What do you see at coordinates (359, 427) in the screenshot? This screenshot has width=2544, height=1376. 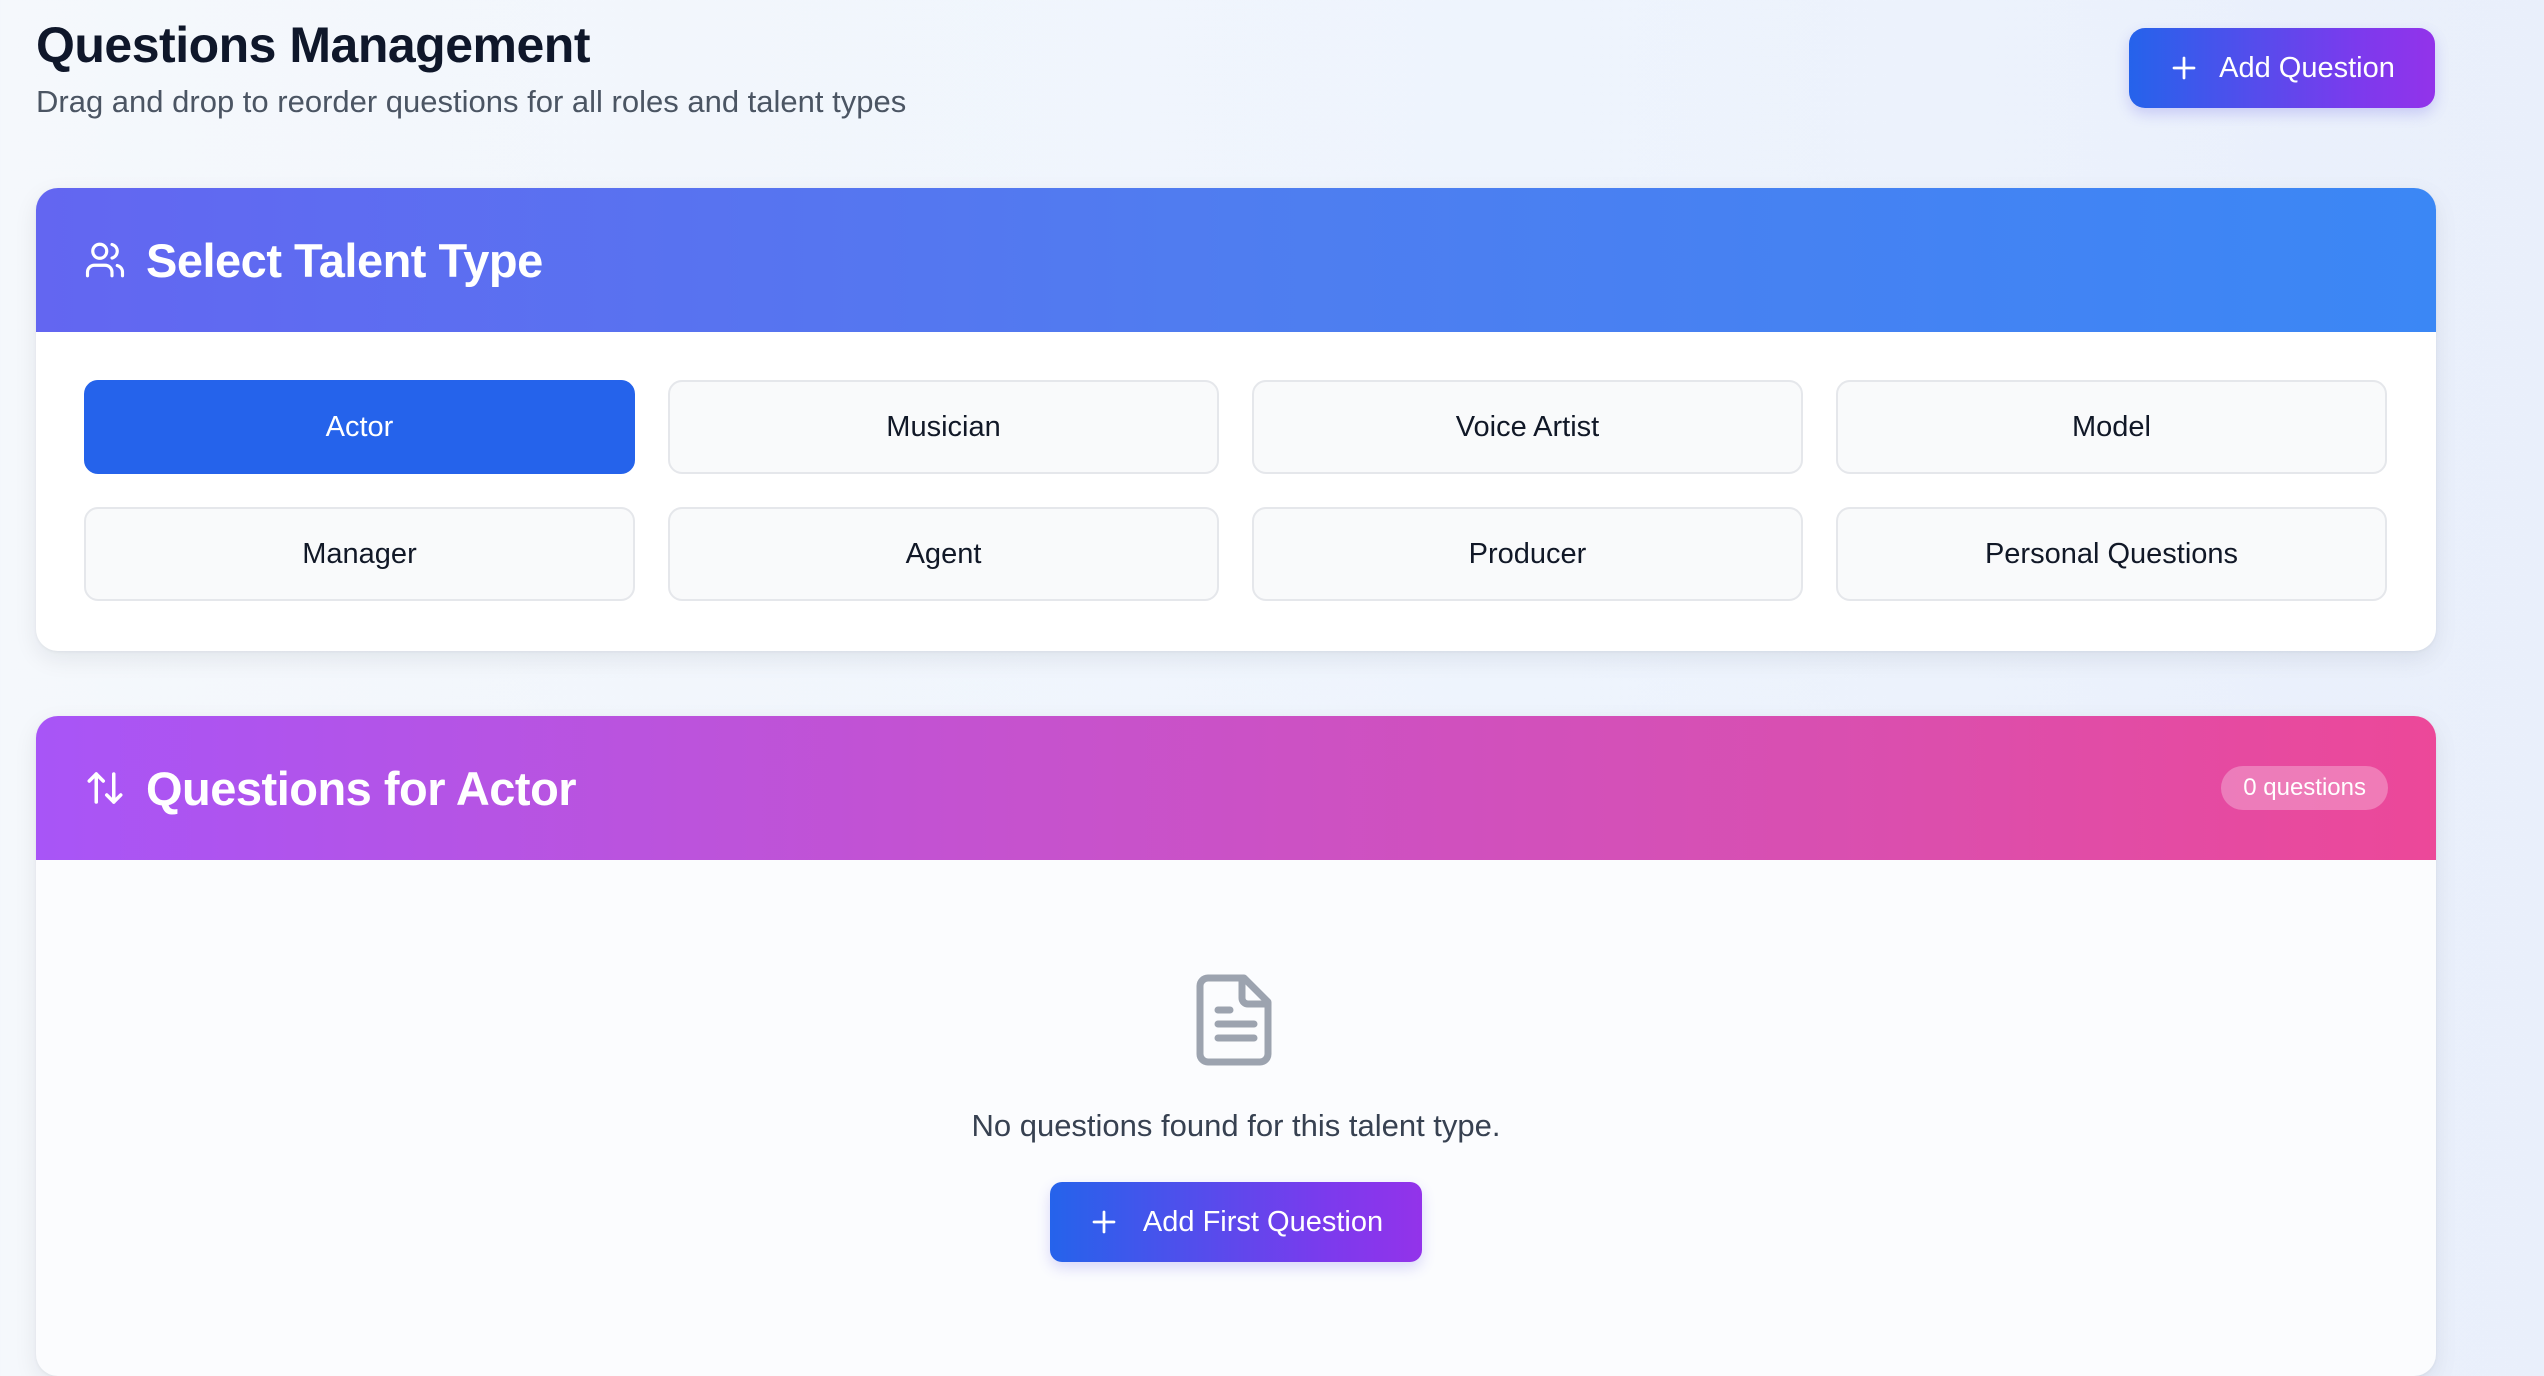 I see `talent-type-actor: Actor` at bounding box center [359, 427].